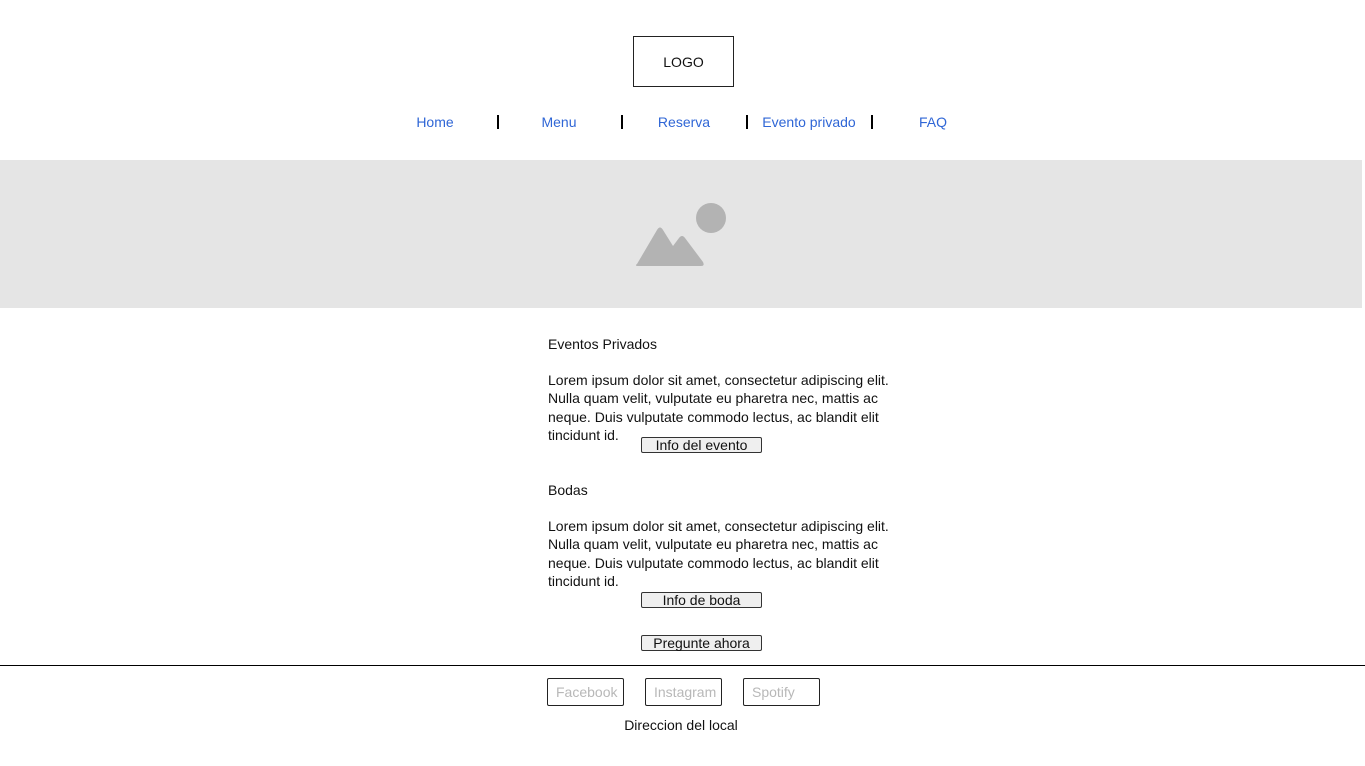 This screenshot has height=766, width=1365. Describe the element at coordinates (809, 122) in the screenshot. I see `nav-evento-privado-link: Evento privado` at that location.